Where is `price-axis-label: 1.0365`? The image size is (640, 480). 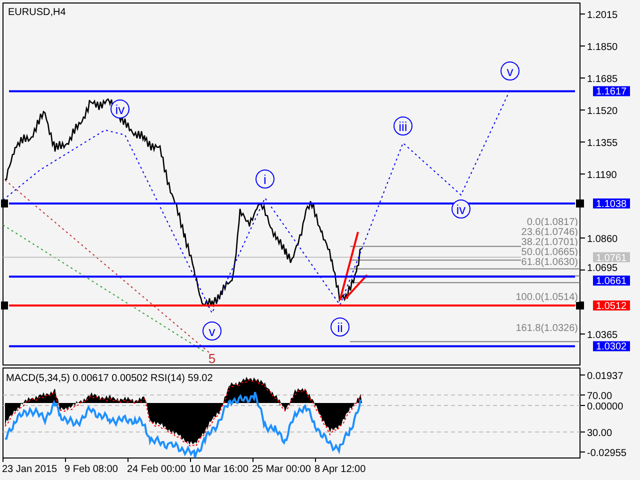 price-axis-label: 1.0365 is located at coordinates (602, 335).